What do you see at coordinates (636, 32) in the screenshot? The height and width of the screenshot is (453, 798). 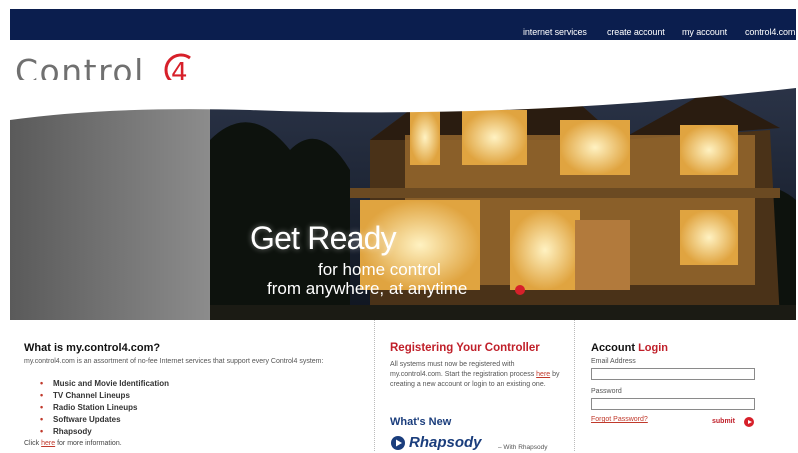 I see `nav-create-account: create account` at bounding box center [636, 32].